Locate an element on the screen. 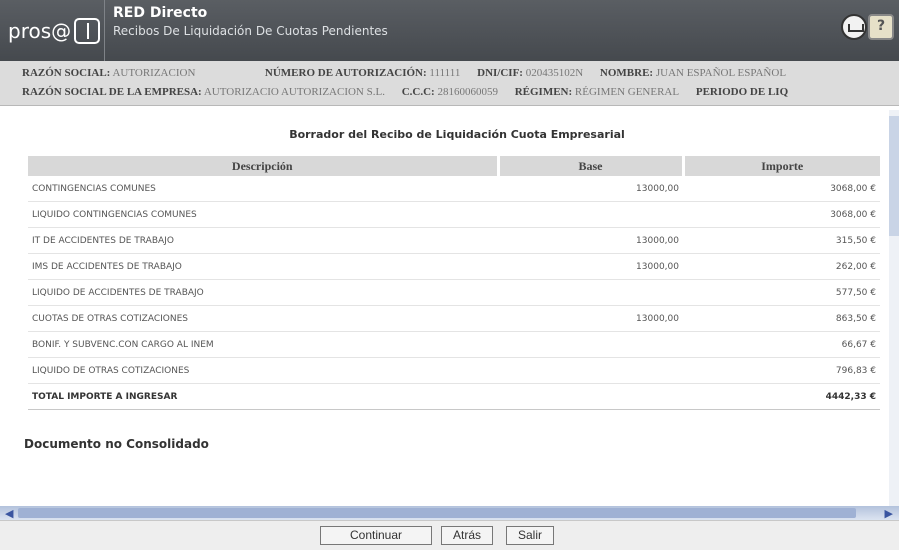 The image size is (899, 550). razon-social-label: RAZÓN SOCIAL: is located at coordinates (66, 73).